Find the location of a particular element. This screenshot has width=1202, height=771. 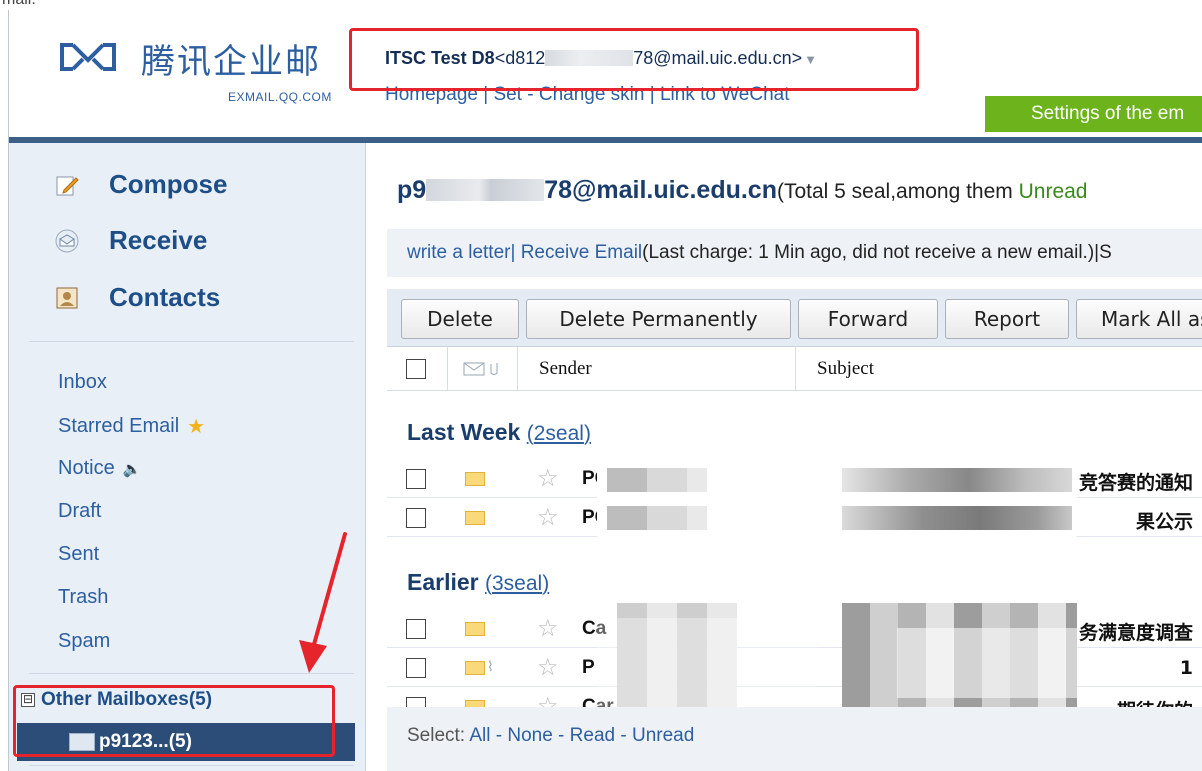

star-icon: ★ is located at coordinates (196, 427).